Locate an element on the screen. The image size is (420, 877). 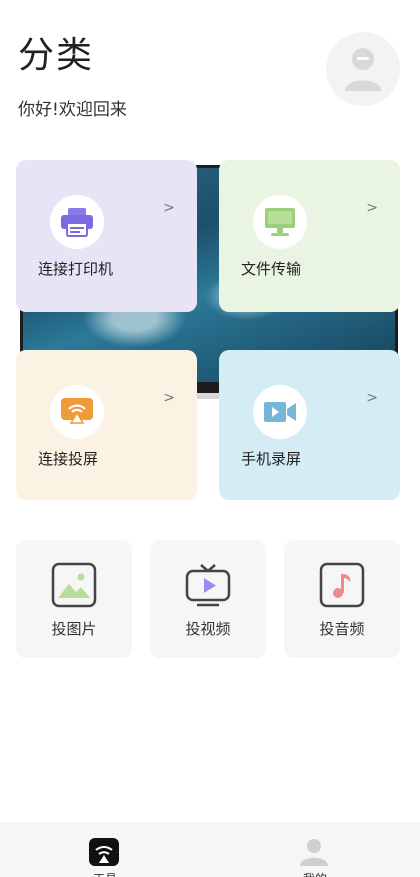
cast-audio-tile: 投音频 is located at coordinates (342, 599).